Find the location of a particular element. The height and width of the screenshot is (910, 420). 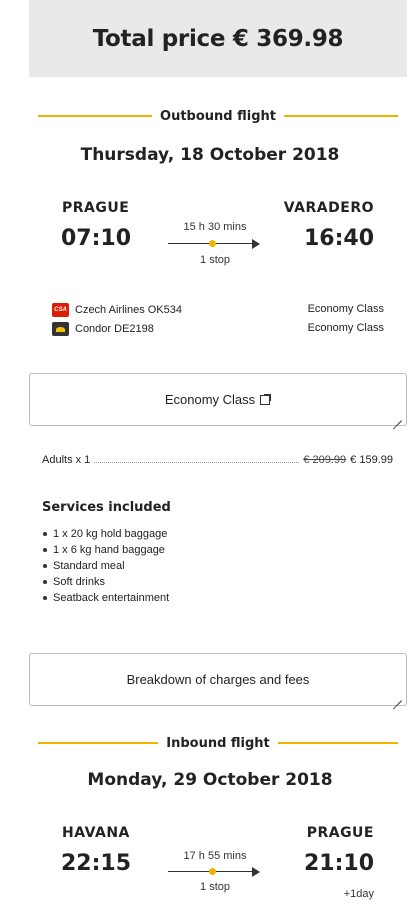

breakdown-label: Breakdown of charges and fees is located at coordinates (218, 679).